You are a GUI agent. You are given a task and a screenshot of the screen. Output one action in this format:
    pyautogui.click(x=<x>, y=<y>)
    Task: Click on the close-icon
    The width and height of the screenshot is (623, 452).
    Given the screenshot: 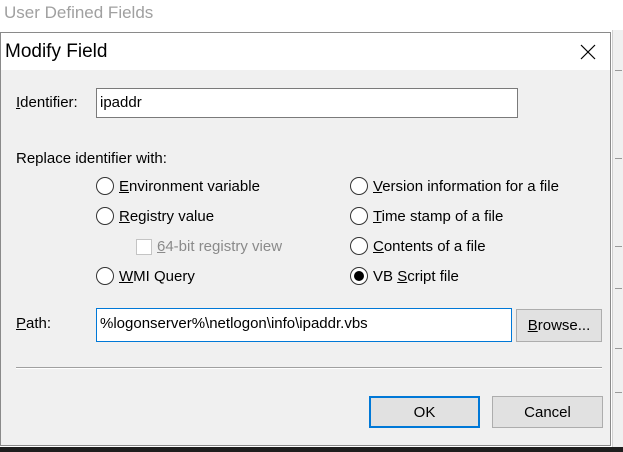 What is the action you would take?
    pyautogui.click(x=588, y=51)
    